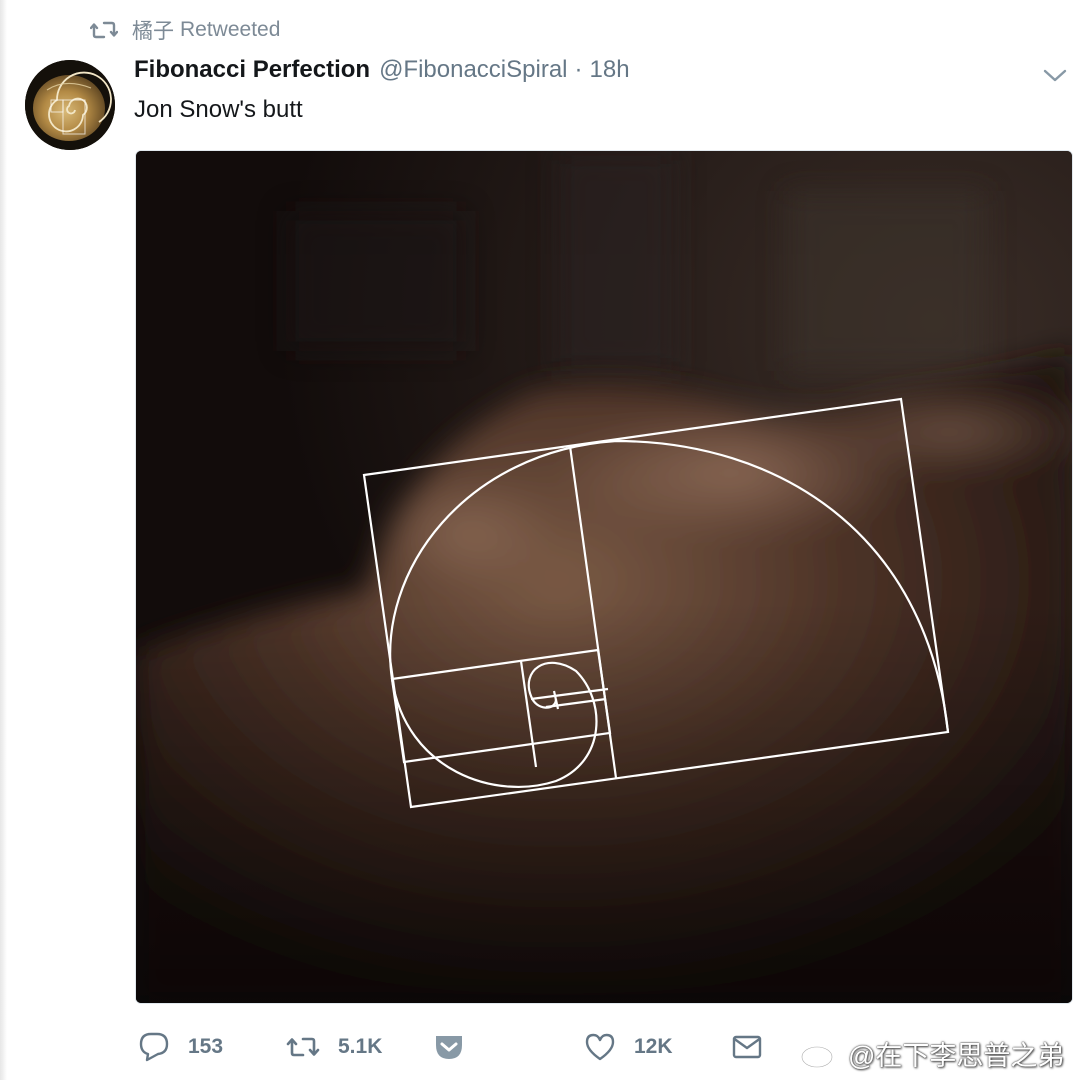 The height and width of the screenshot is (1080, 1087). I want to click on weibo-icon, so click(821, 1052).